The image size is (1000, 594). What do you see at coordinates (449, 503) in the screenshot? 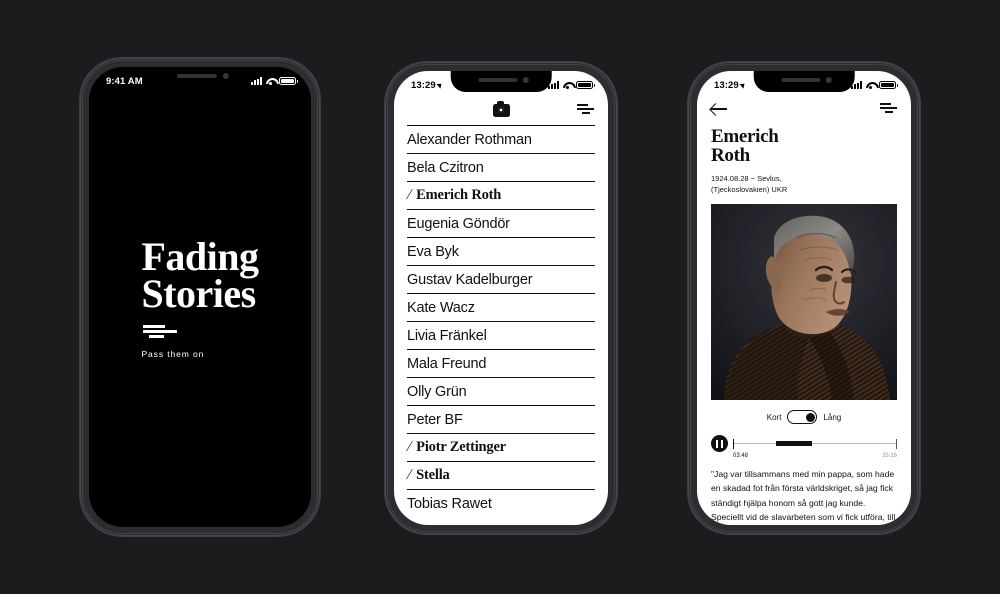
I see `list-item-label: Tobias Rawet` at bounding box center [449, 503].